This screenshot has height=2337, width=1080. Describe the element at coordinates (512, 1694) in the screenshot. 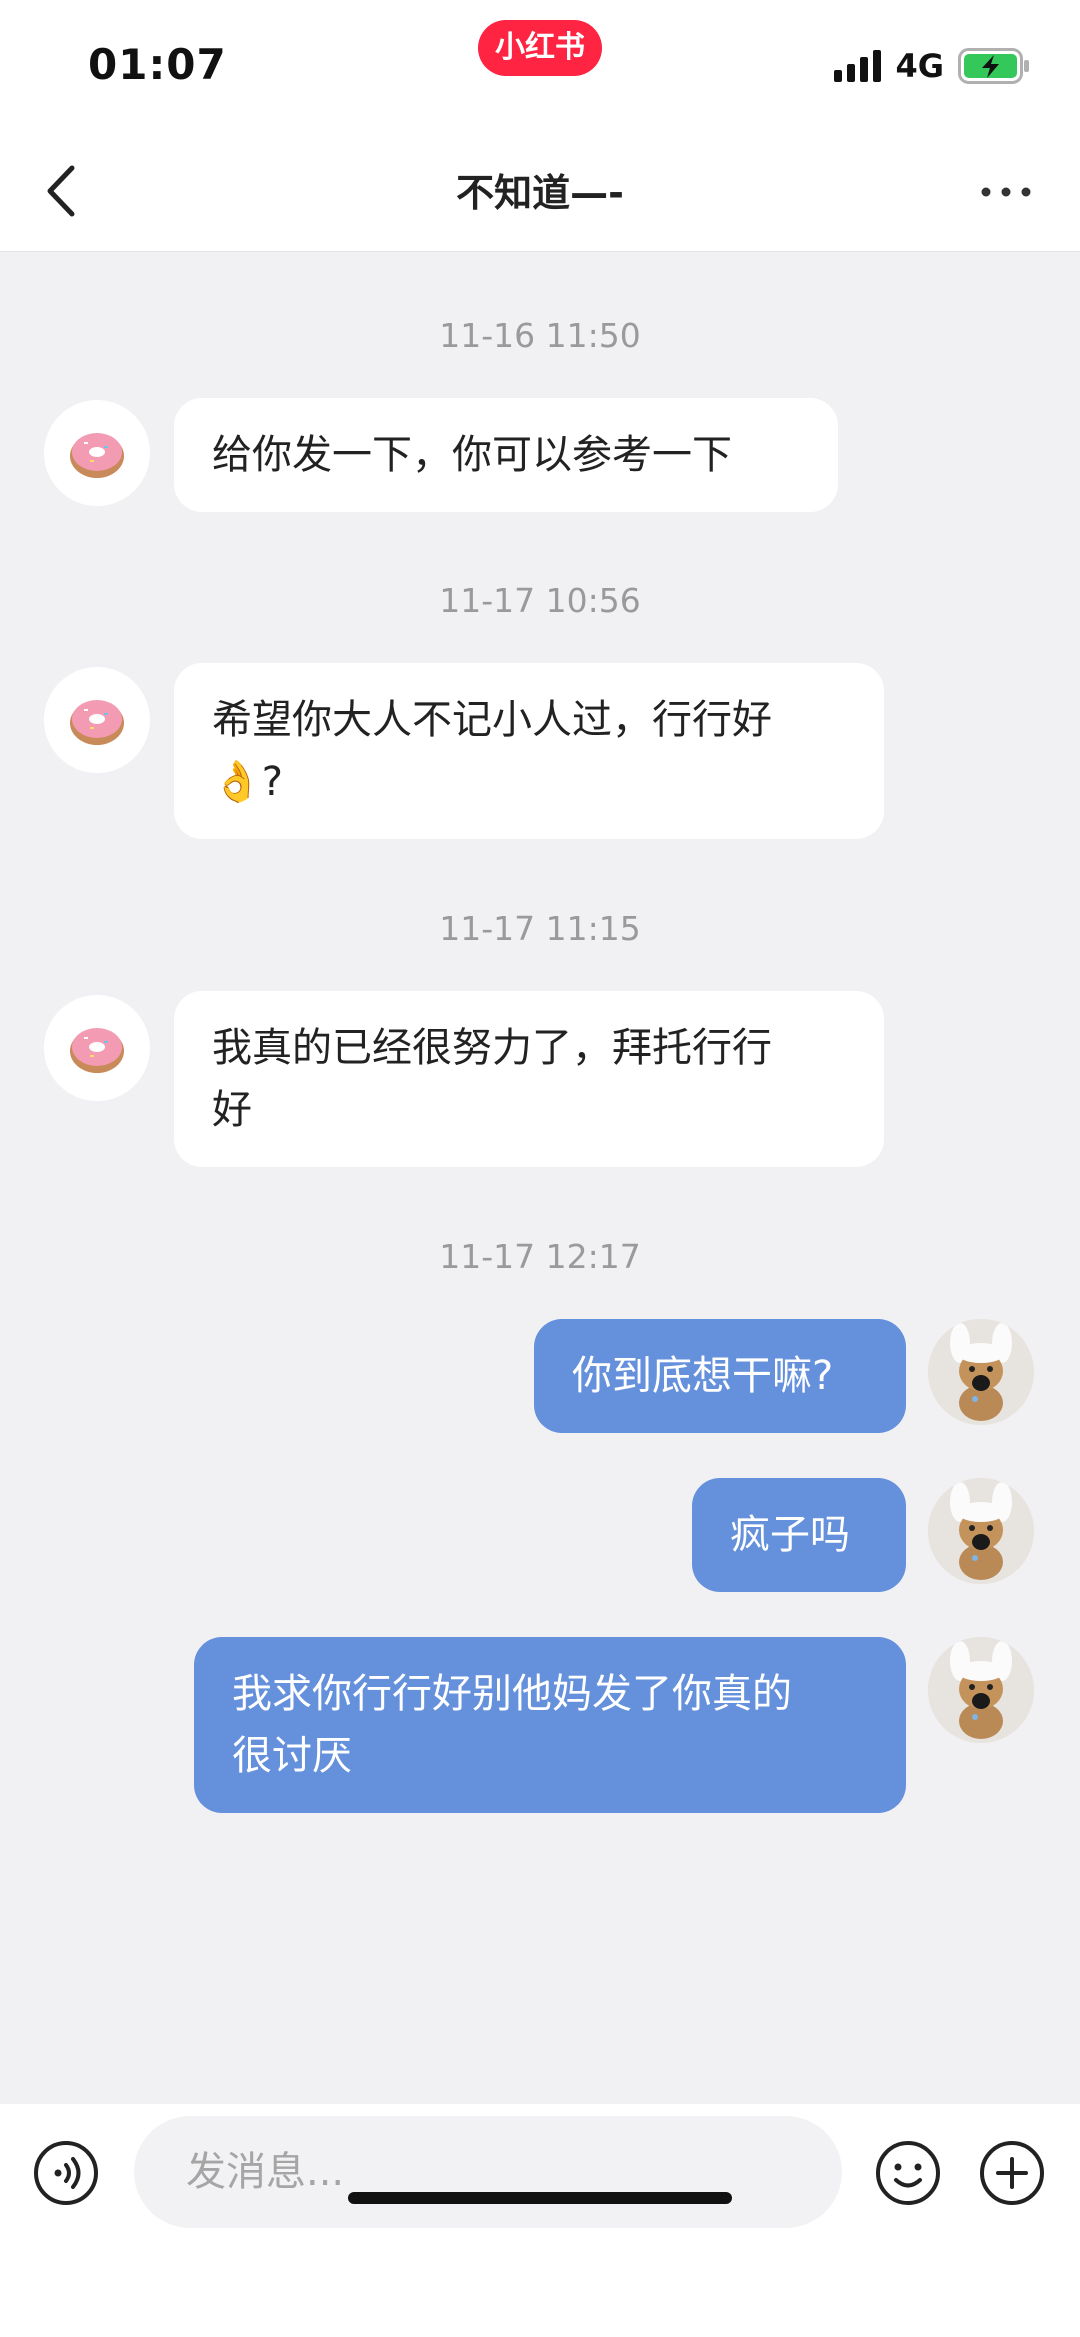

I see `message-text: 我求你行行好别他妈发了你真的` at that location.